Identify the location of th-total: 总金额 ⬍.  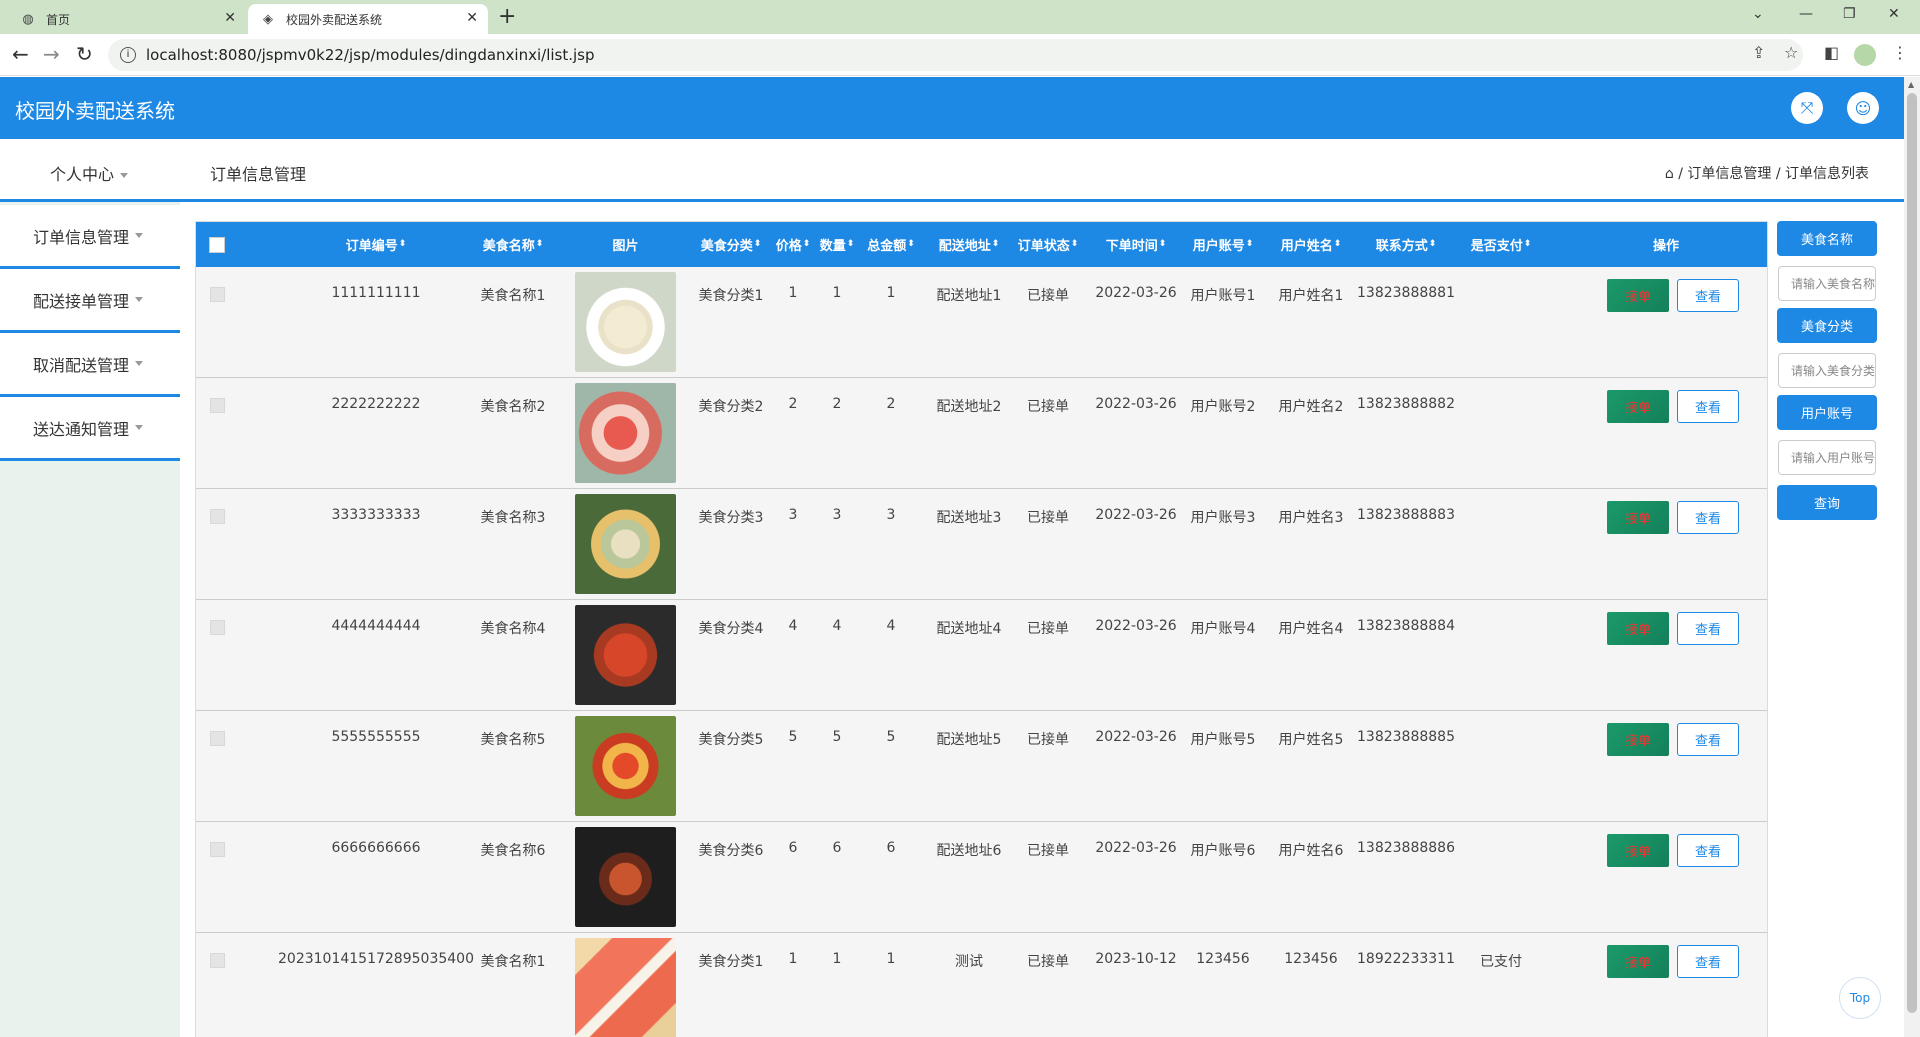
(891, 244).